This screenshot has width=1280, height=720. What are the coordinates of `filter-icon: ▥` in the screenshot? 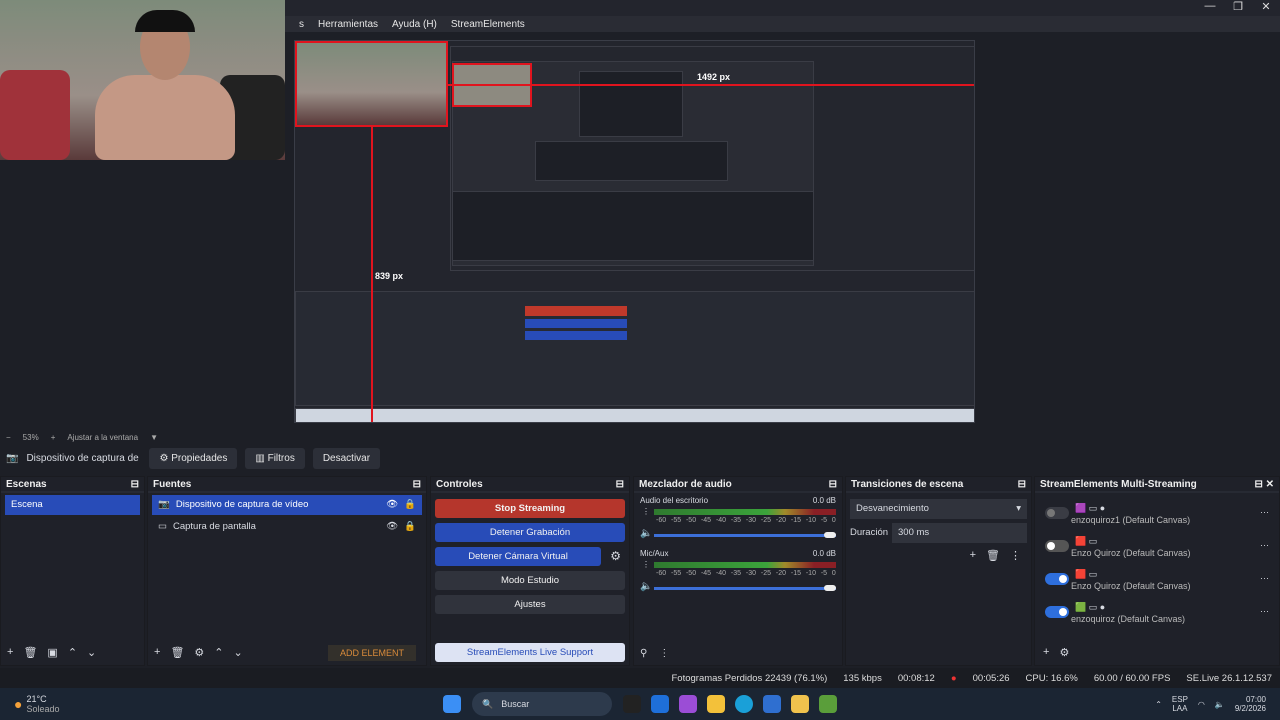 It's located at (261, 458).